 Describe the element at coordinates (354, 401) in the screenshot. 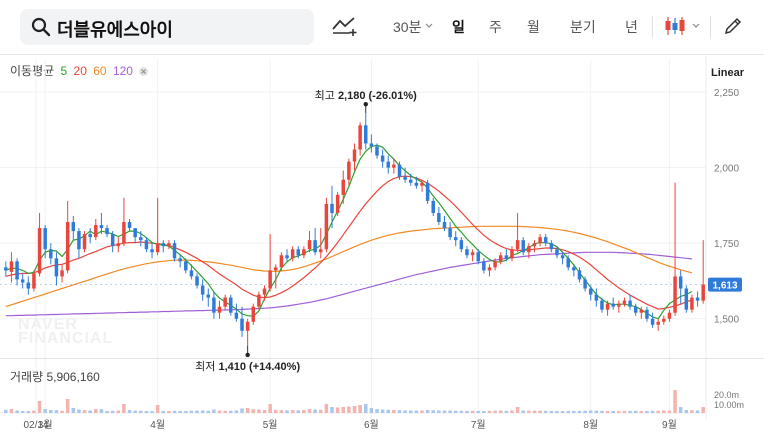

I see `volume-bars` at that location.